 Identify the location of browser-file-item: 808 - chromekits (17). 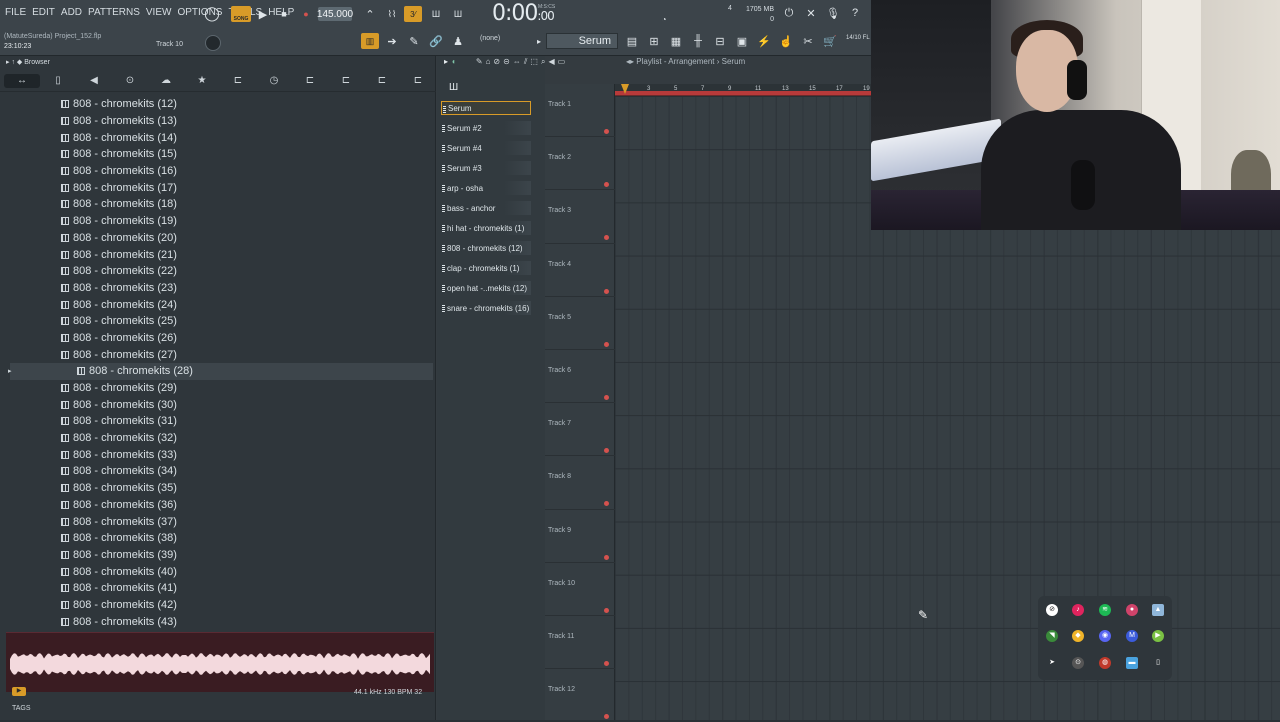
(218, 187).